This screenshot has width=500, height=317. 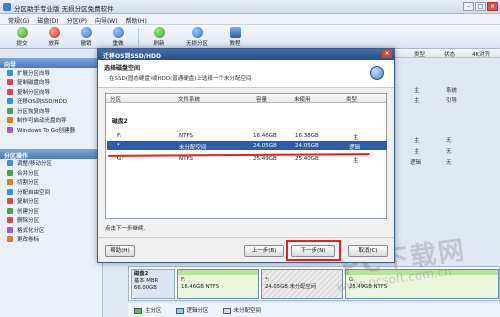 I want to click on undo-button: 撤销, so click(x=86, y=37).